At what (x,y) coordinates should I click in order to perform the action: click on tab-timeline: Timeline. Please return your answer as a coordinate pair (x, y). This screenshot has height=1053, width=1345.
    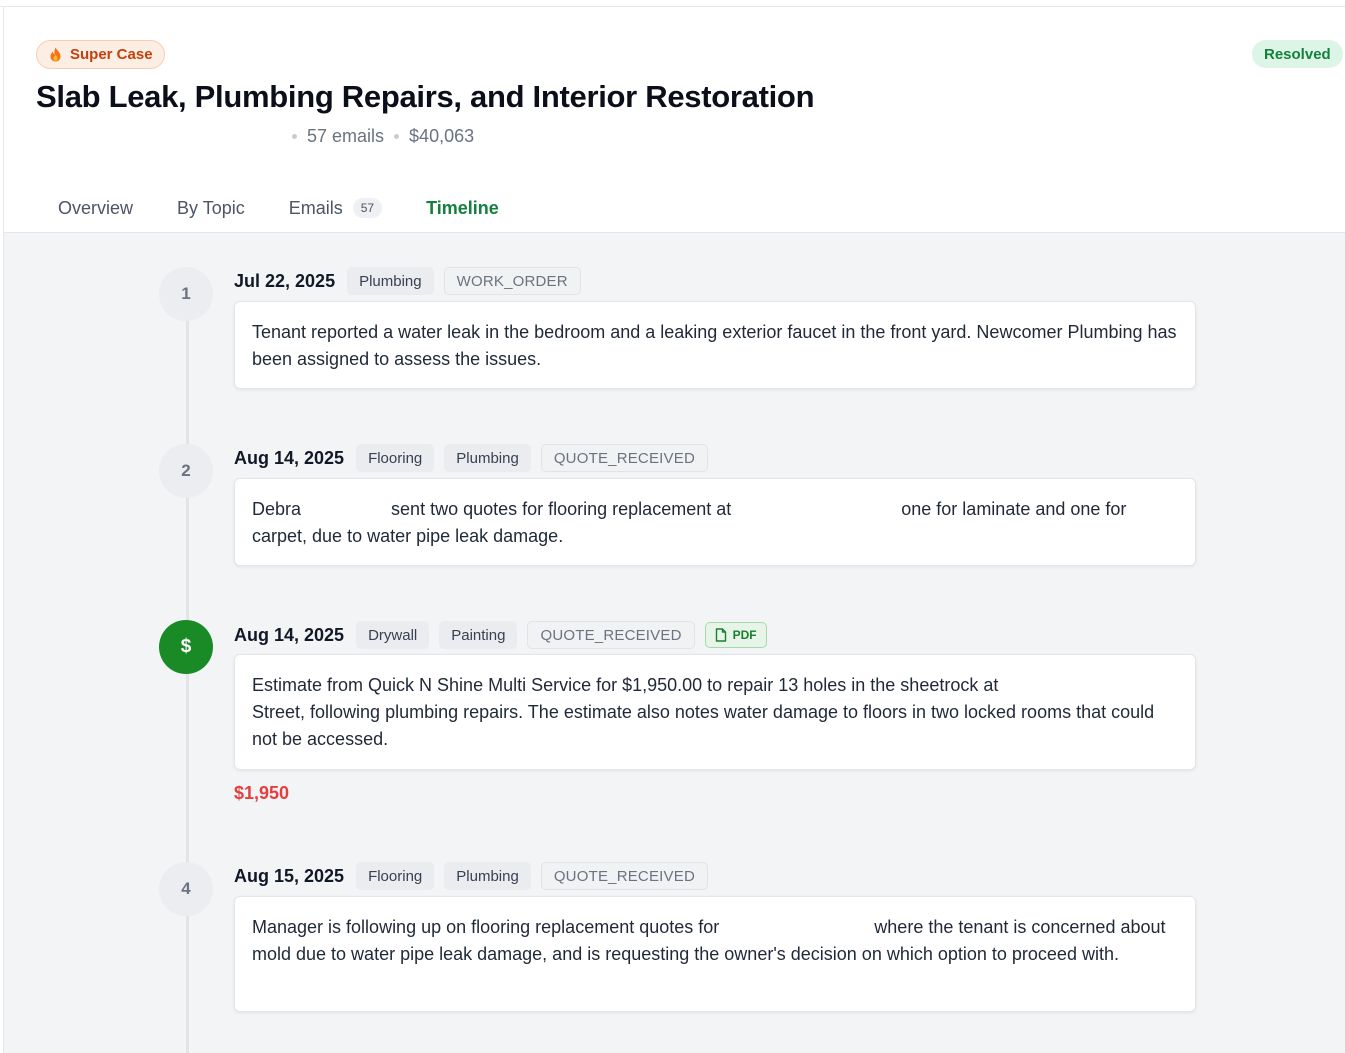
    Looking at the image, I should click on (462, 208).